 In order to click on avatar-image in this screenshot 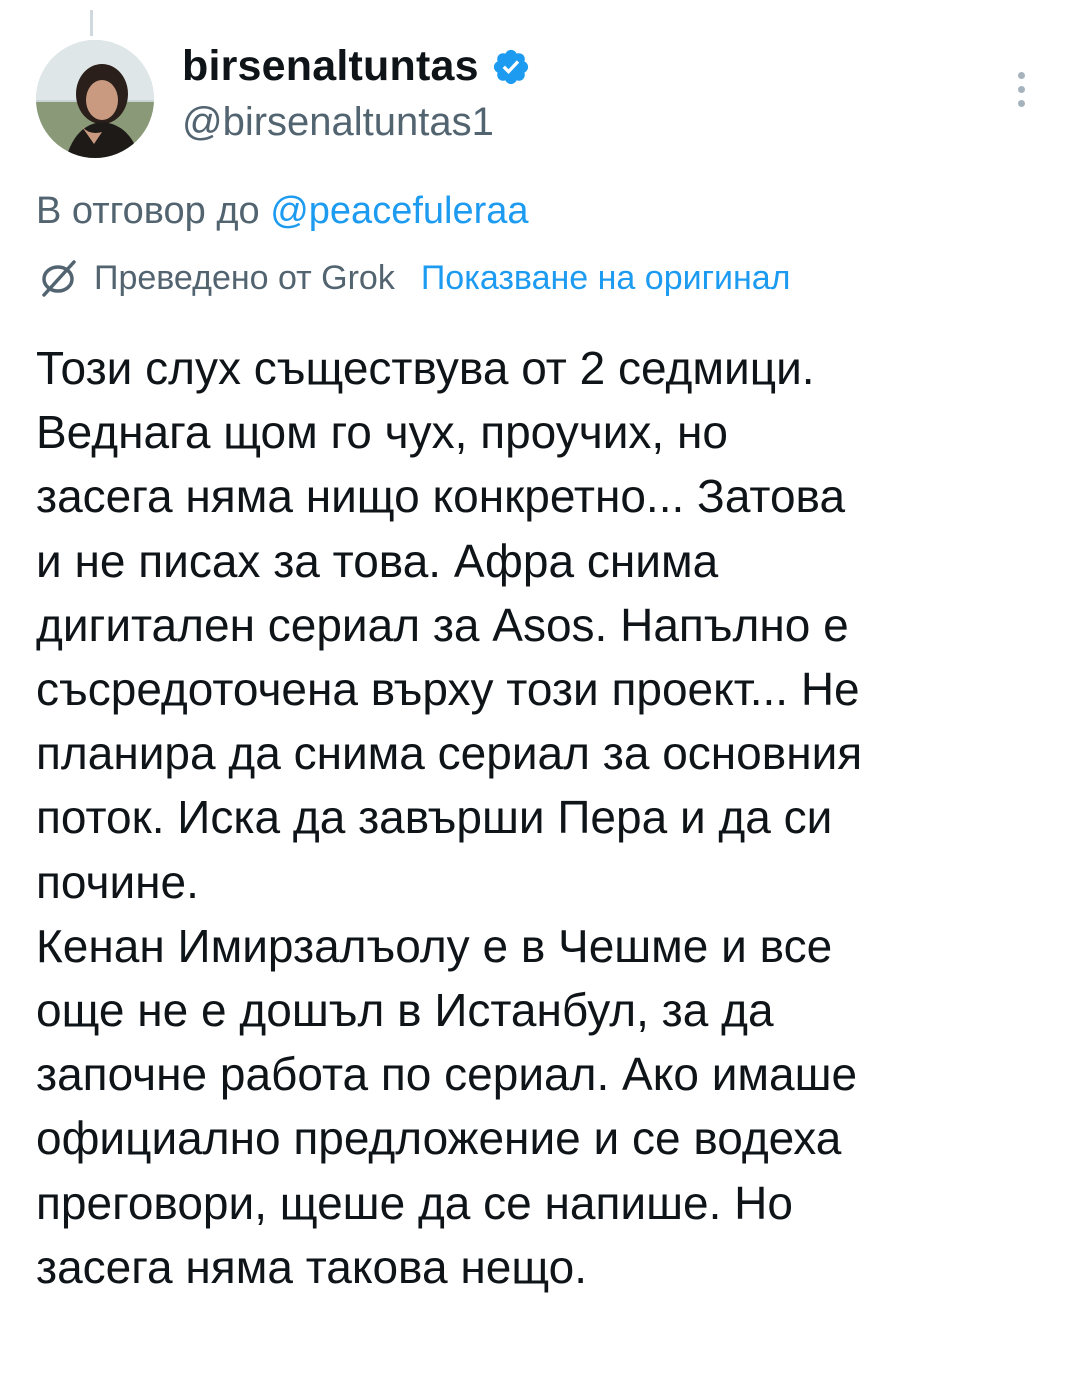, I will do `click(95, 99)`.